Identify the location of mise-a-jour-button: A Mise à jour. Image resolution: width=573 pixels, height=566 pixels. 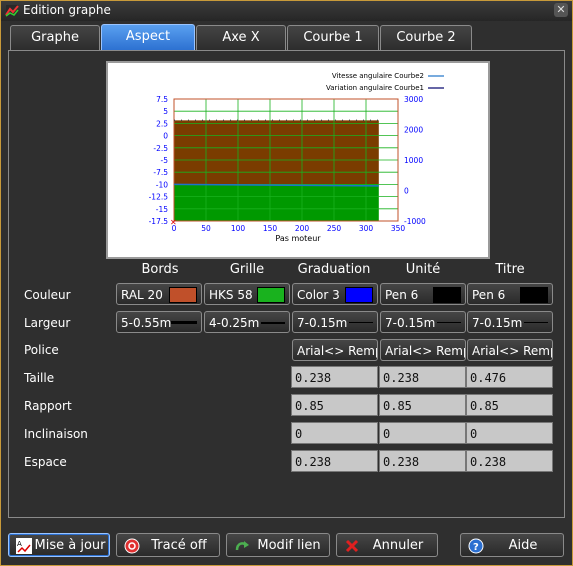
(59, 545).